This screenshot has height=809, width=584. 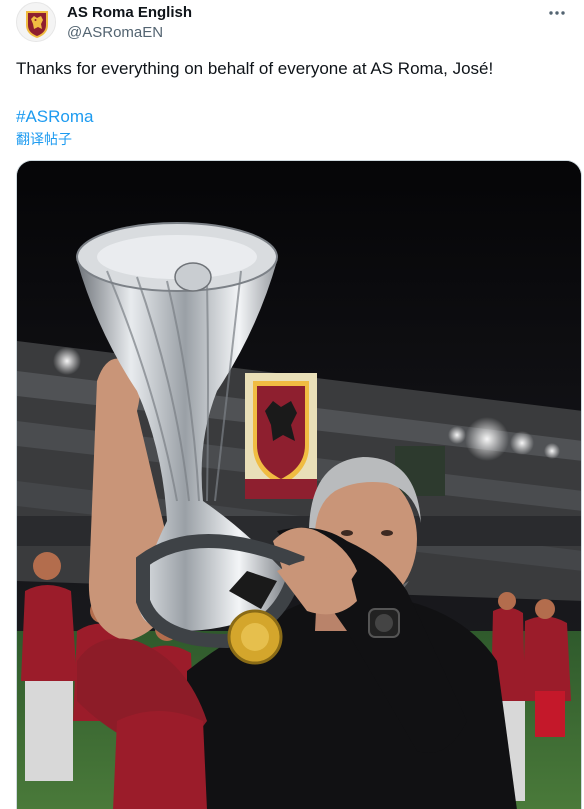 What do you see at coordinates (129, 33) in the screenshot?
I see `author-handle: @ASRomaEN` at bounding box center [129, 33].